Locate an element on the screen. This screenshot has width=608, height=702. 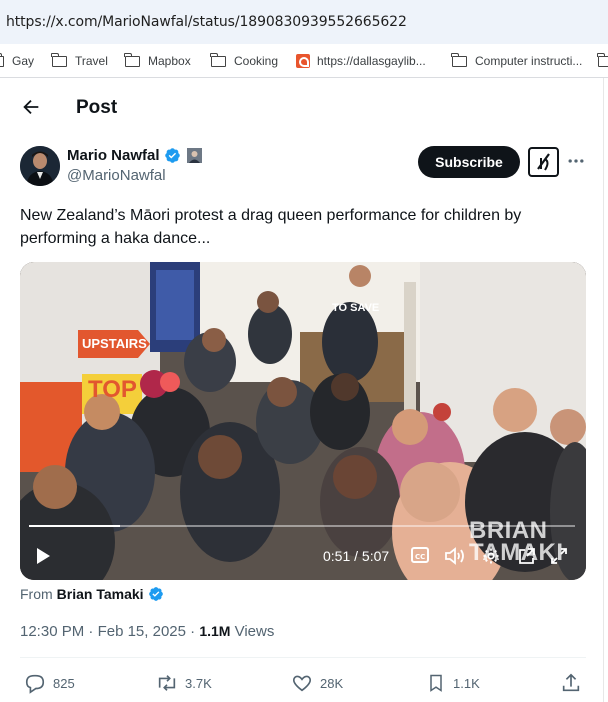
more-options-icon is located at coordinates (576, 161).